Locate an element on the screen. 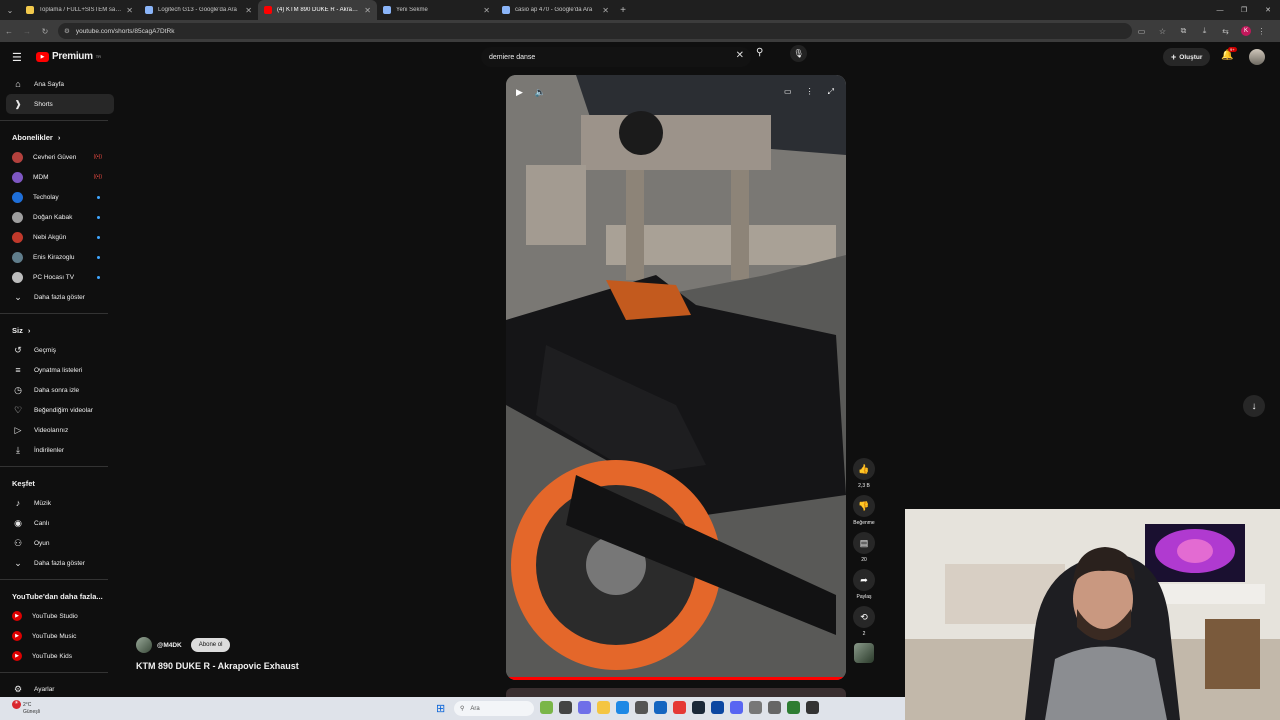 The image size is (1280, 720). widgets-icon is located at coordinates (546, 707).